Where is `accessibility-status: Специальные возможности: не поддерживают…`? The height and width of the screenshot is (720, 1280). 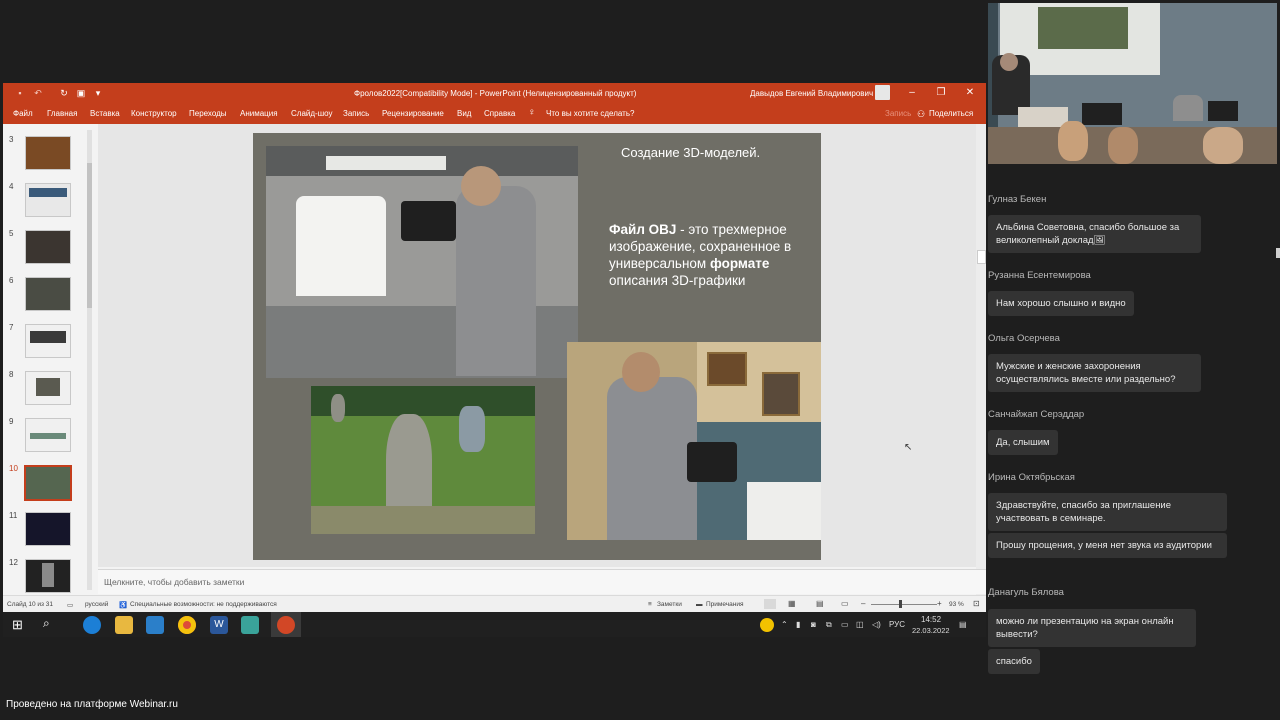
accessibility-status: Специальные возможности: не поддерживают… is located at coordinates (203, 604).